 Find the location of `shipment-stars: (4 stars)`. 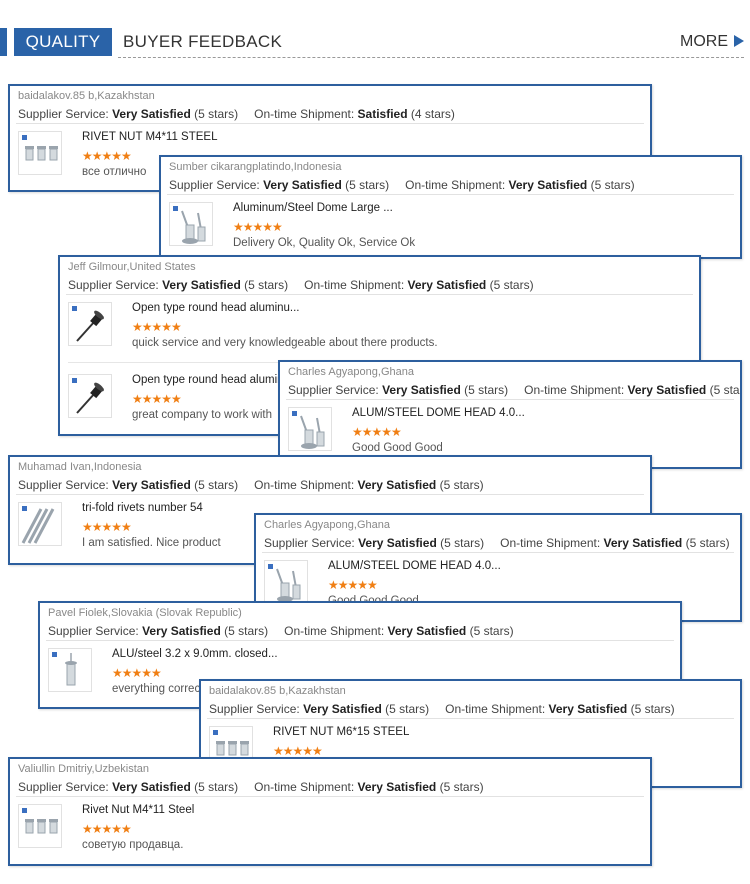

shipment-stars: (4 stars) is located at coordinates (432, 114).